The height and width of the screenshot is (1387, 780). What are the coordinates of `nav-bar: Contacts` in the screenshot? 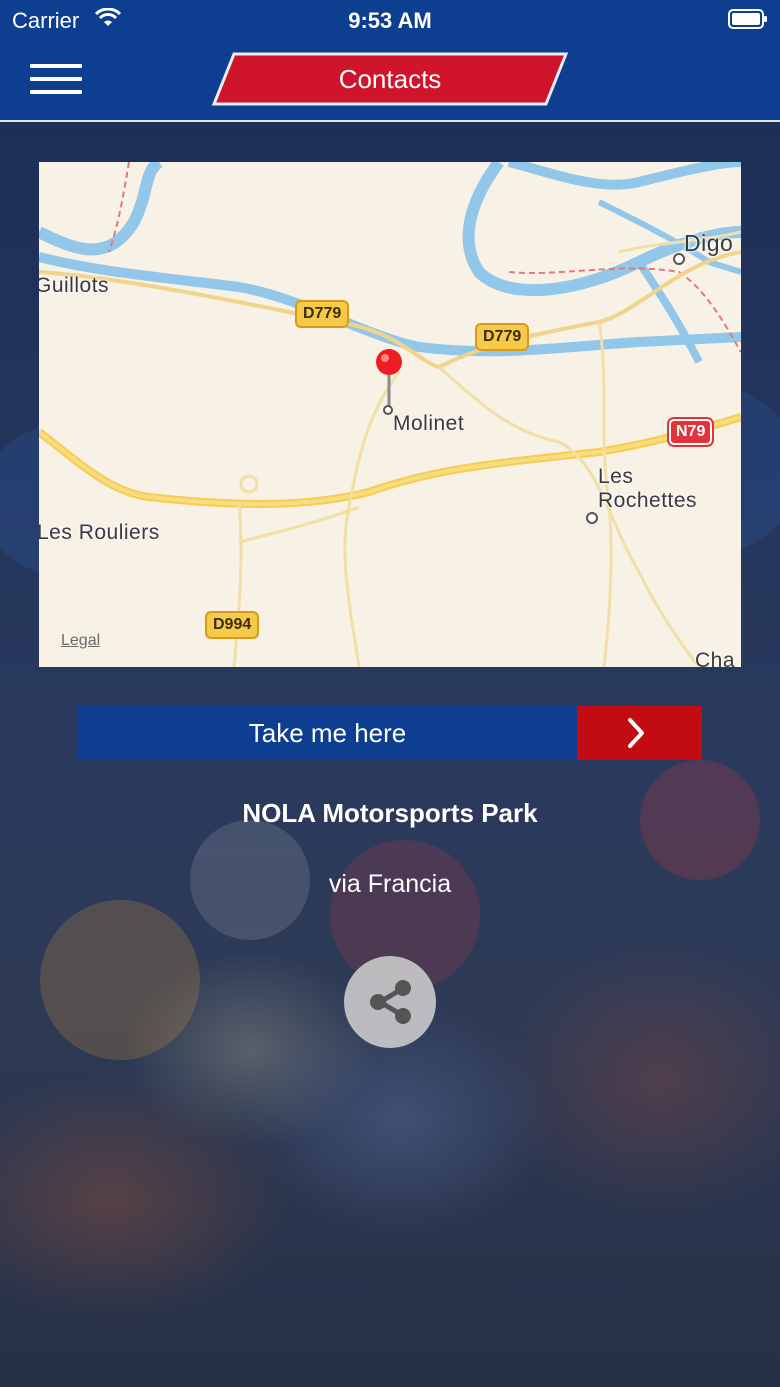 It's located at (390, 81).